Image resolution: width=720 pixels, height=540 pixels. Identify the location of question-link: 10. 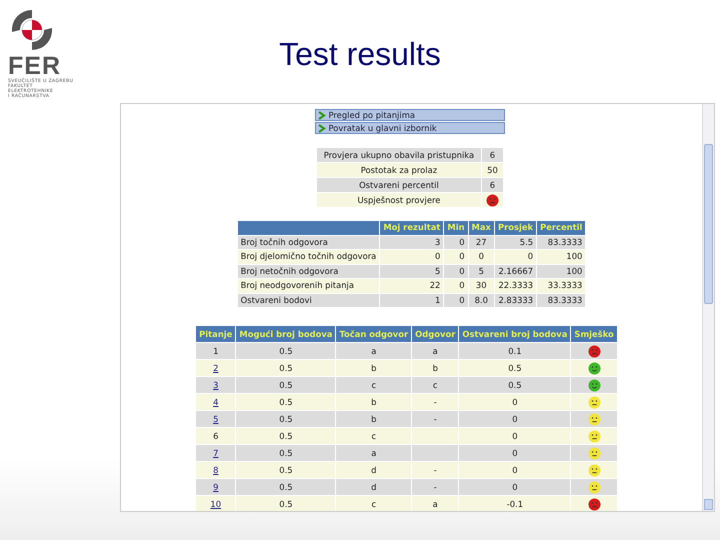
(216, 503).